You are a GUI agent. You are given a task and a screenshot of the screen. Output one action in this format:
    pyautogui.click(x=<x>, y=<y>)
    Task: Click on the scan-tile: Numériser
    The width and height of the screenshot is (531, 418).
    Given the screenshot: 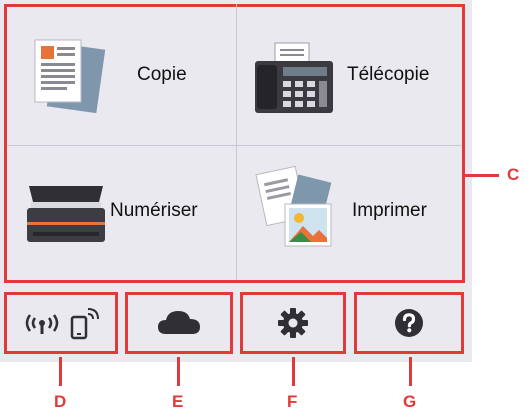 What is the action you would take?
    pyautogui.click(x=121, y=213)
    